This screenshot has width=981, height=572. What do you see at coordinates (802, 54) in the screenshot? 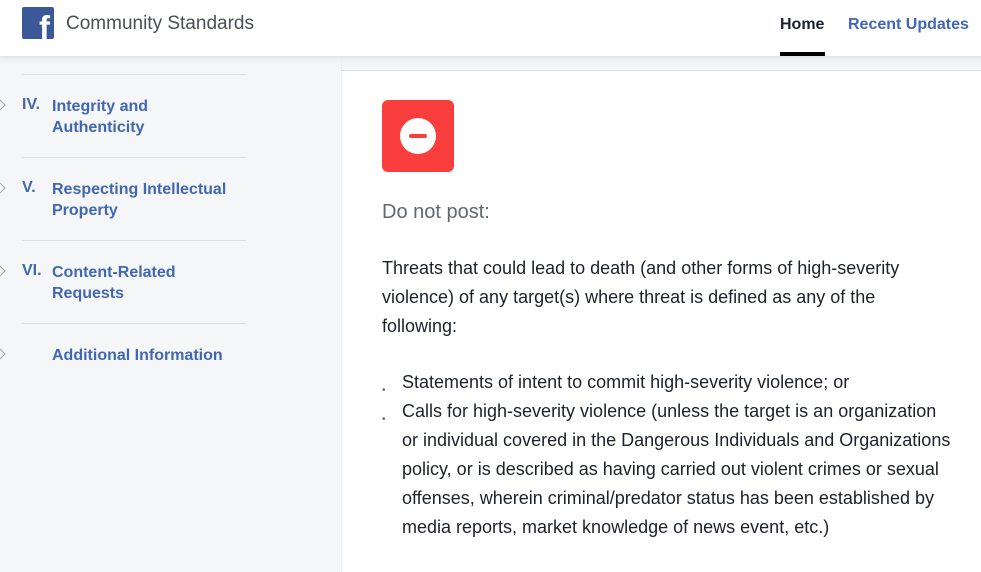
I see `active-tab-indicator` at bounding box center [802, 54].